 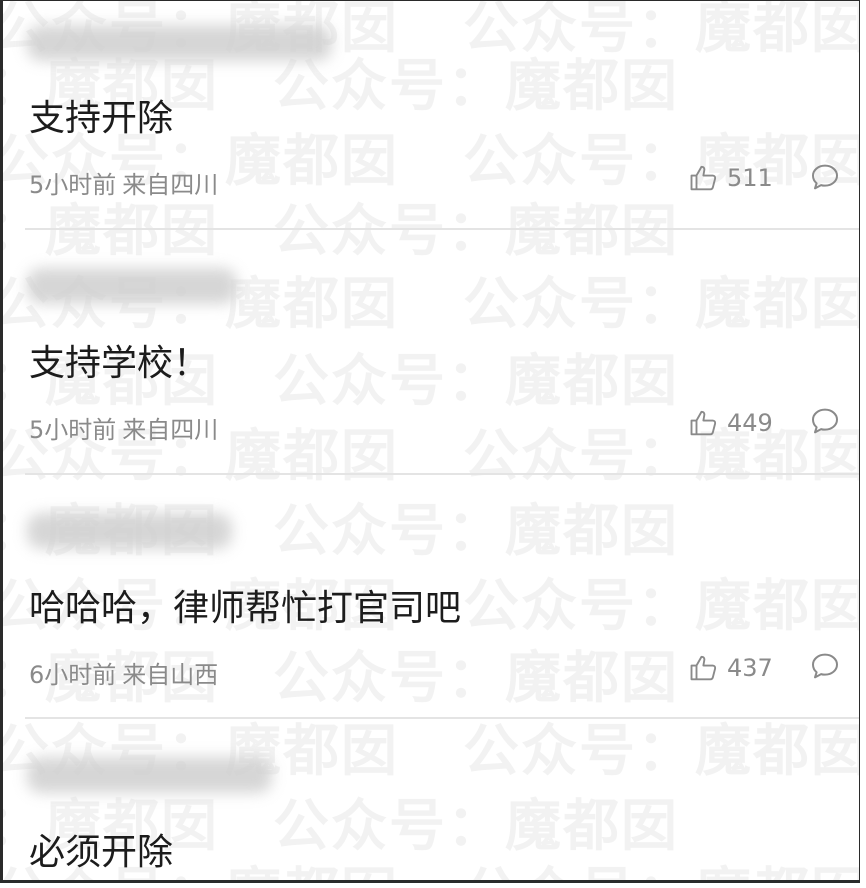 I want to click on comment-text: 哈哈哈，律师帮忙打官司吧, so click(x=245, y=608).